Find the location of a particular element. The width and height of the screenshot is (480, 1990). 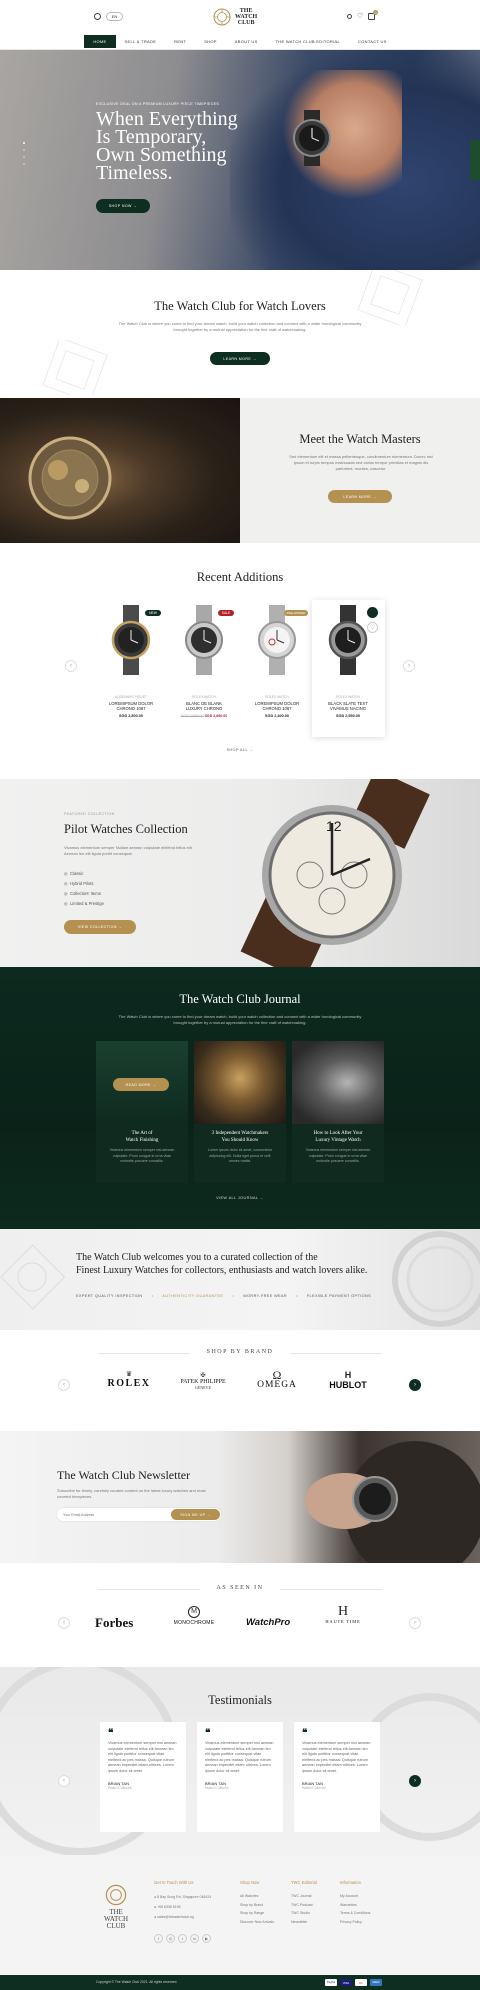

search-icon is located at coordinates (97, 16).